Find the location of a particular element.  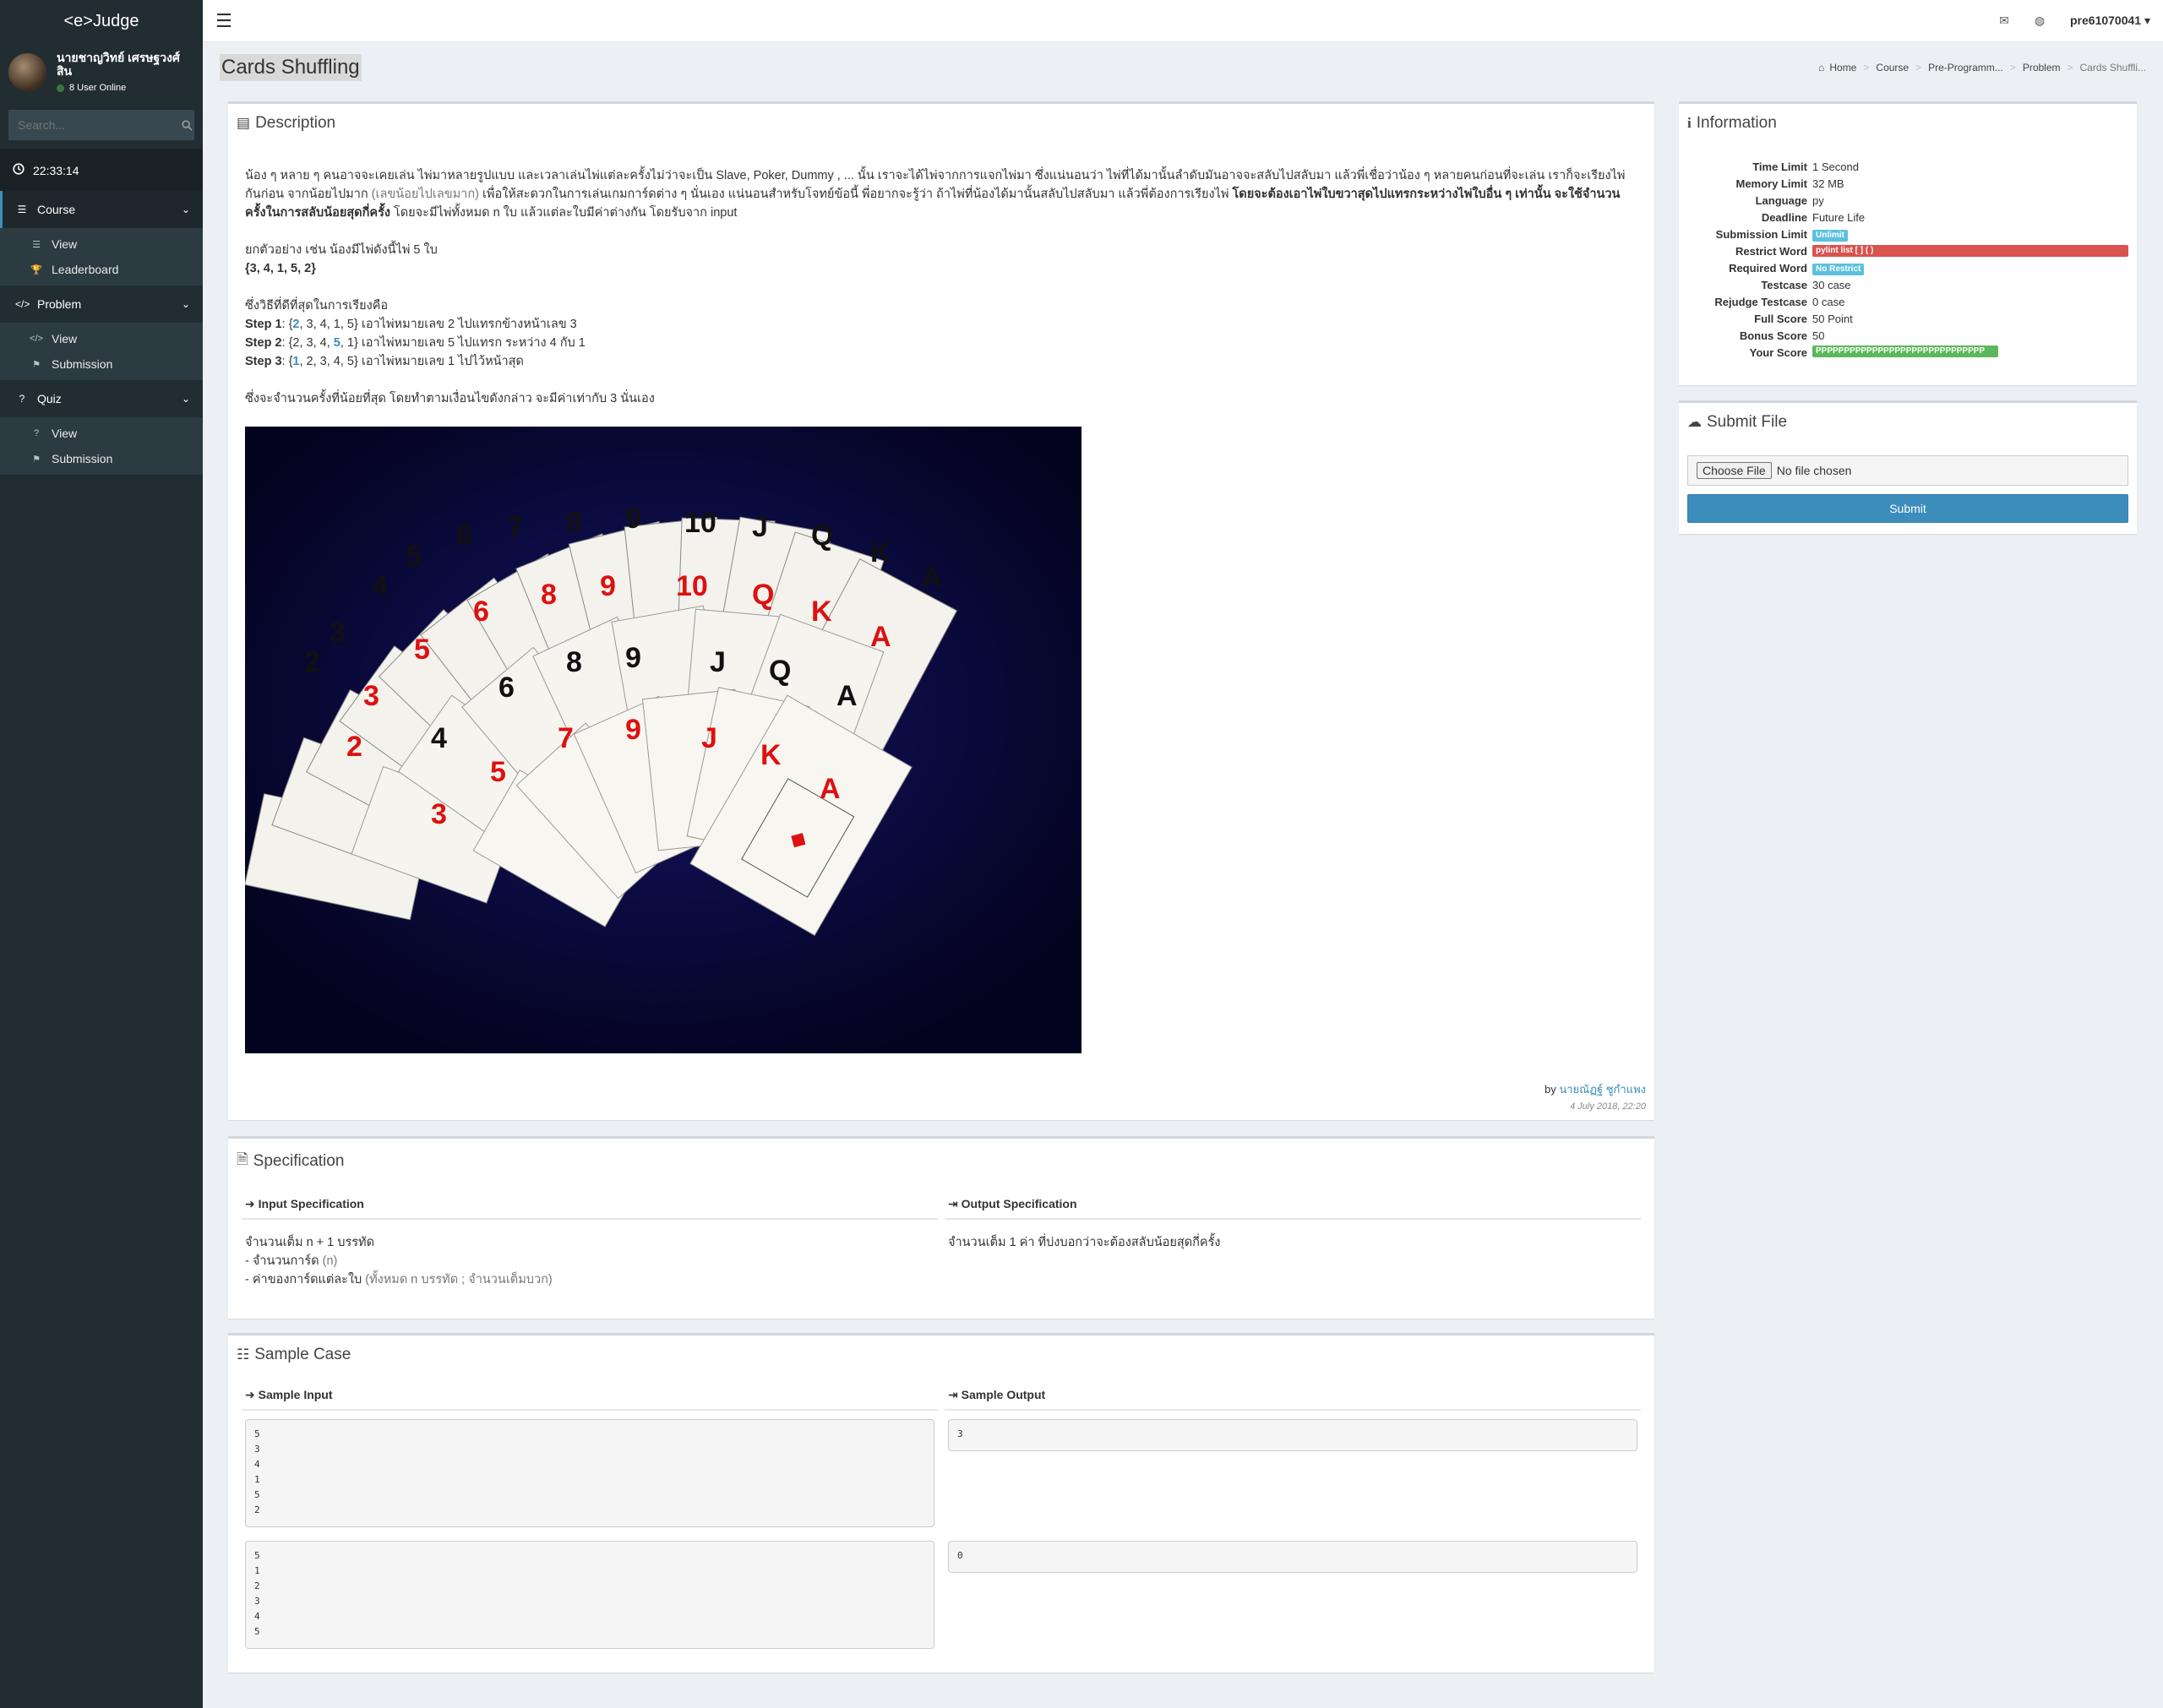

sample-output-title: Sample Output is located at coordinates (1004, 1394).